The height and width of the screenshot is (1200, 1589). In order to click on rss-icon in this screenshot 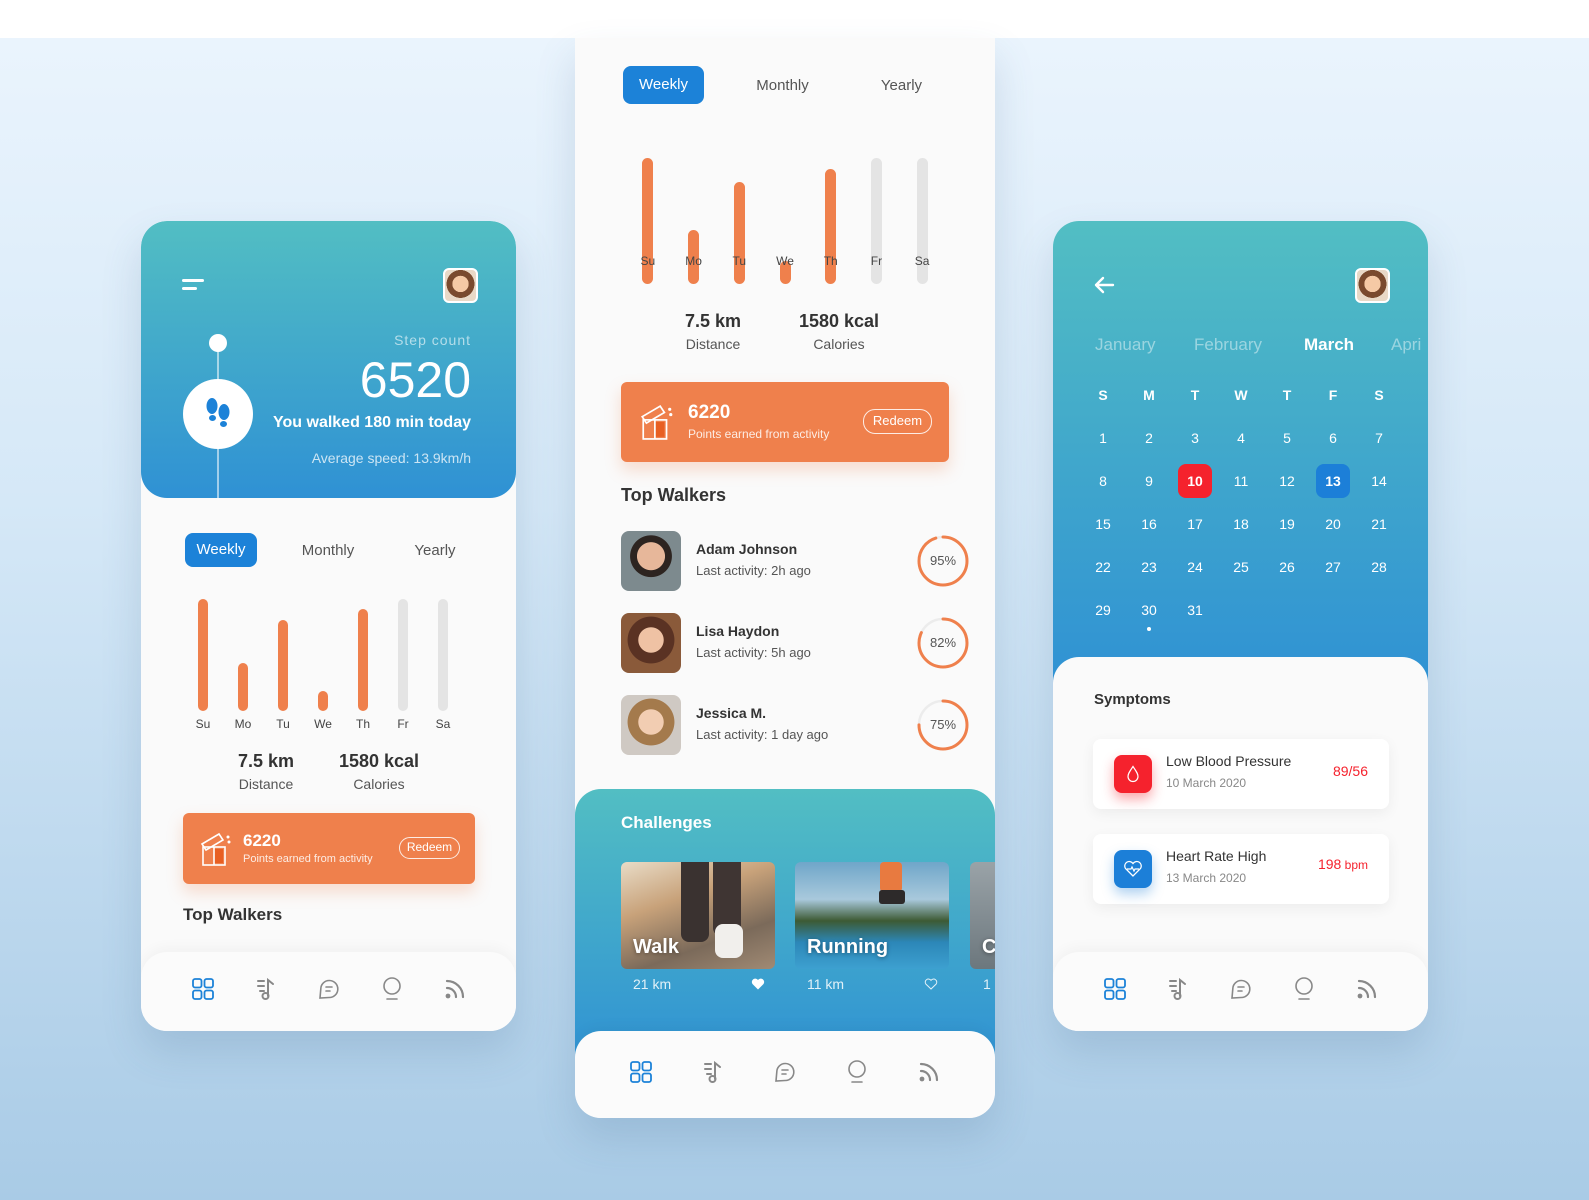, I will do `click(455, 991)`.